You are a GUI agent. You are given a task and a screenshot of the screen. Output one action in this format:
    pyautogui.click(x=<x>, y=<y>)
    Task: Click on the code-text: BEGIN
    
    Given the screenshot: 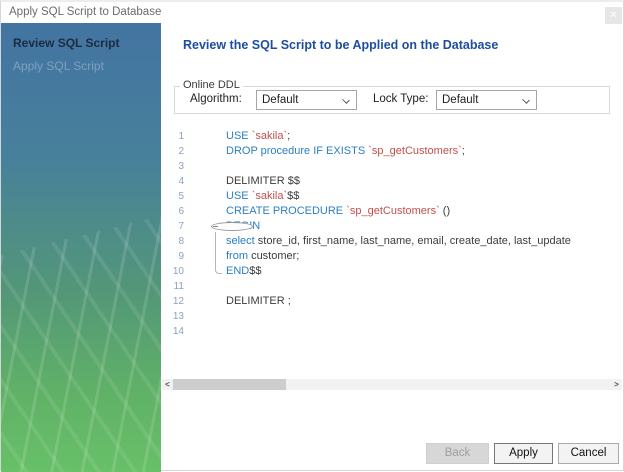 What is the action you would take?
    pyautogui.click(x=424, y=226)
    